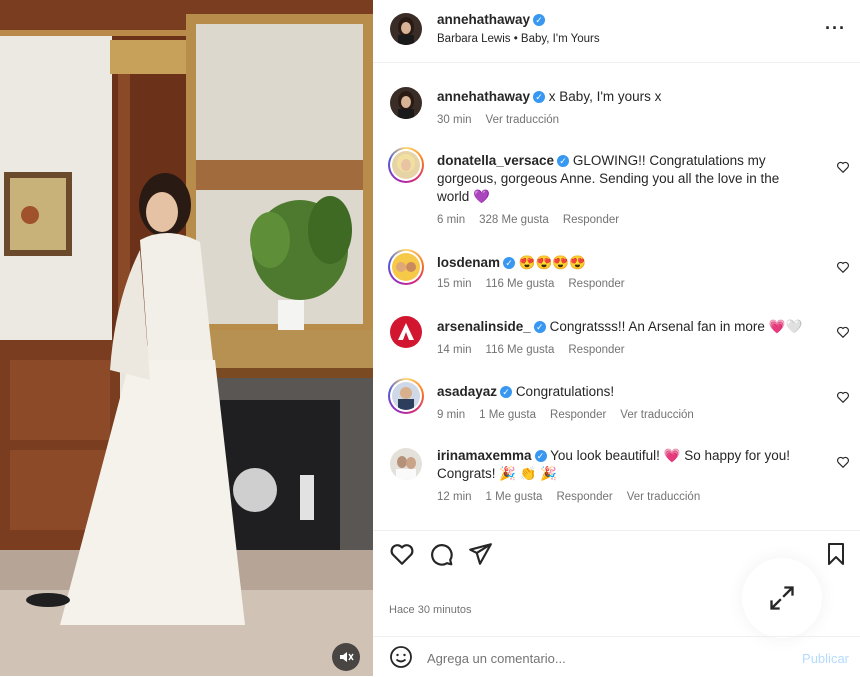  What do you see at coordinates (468, 262) in the screenshot?
I see `username: losdenam` at bounding box center [468, 262].